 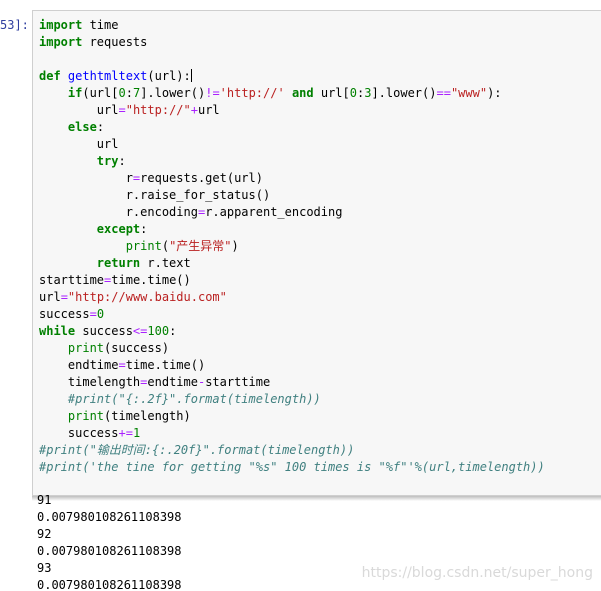 What do you see at coordinates (44, 500) in the screenshot?
I see `output-line: 91` at bounding box center [44, 500].